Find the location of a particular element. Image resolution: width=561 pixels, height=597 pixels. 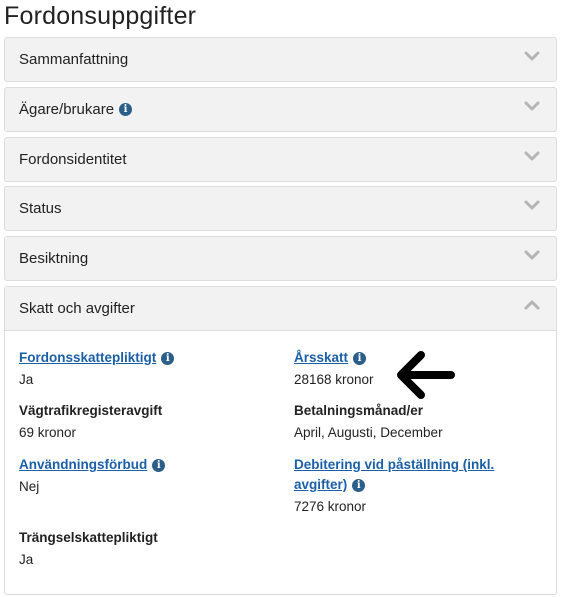

panel-title: Status is located at coordinates (40, 208).